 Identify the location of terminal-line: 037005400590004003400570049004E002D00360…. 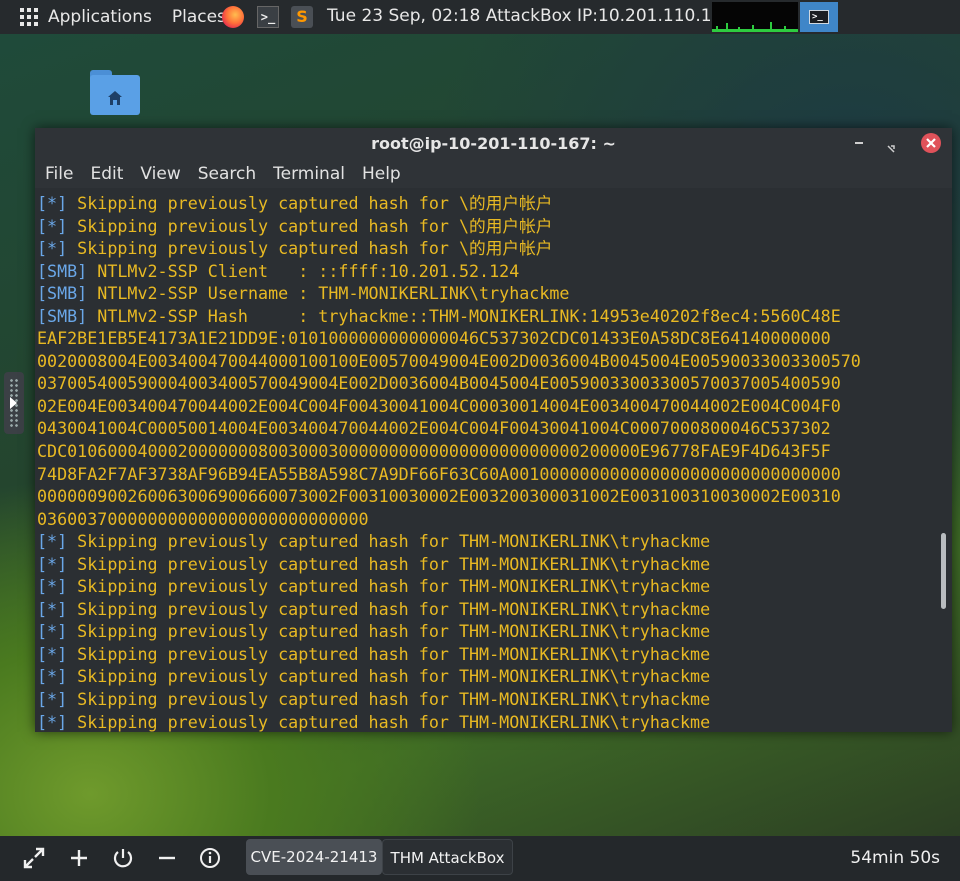
(486, 383).